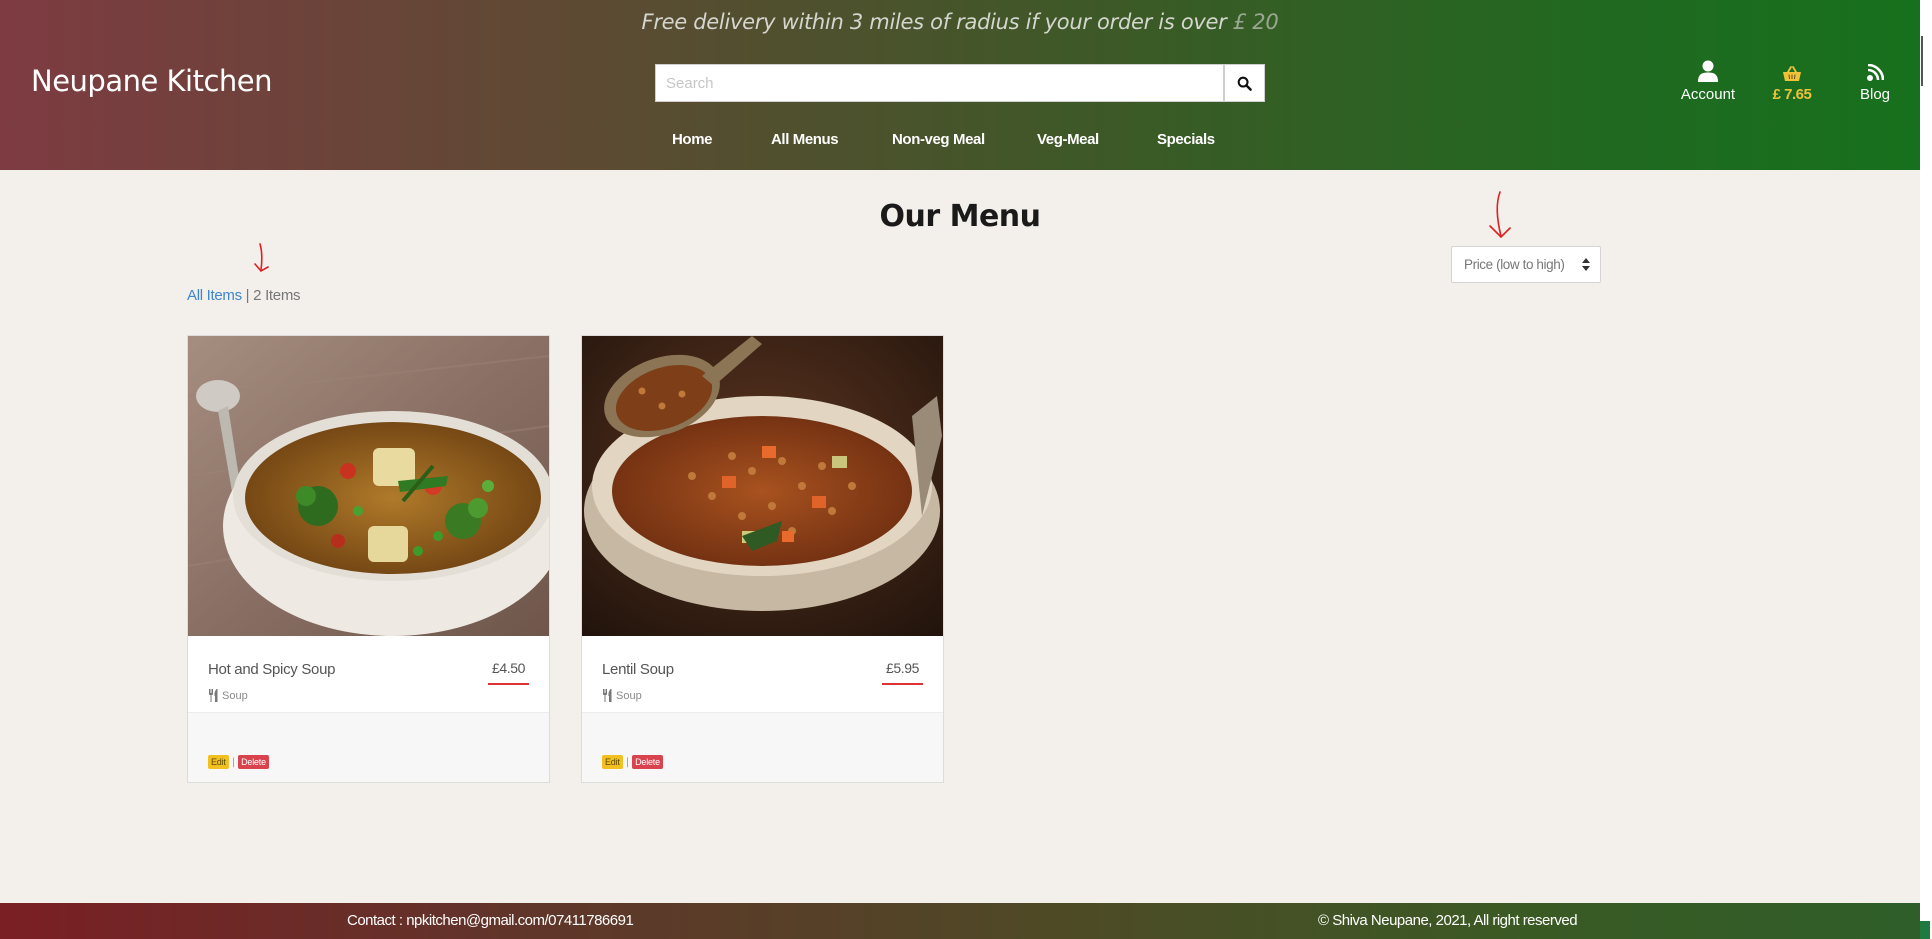 The height and width of the screenshot is (939, 1932). Describe the element at coordinates (1514, 264) in the screenshot. I see `sort-selected-value: Price (low to high)` at that location.